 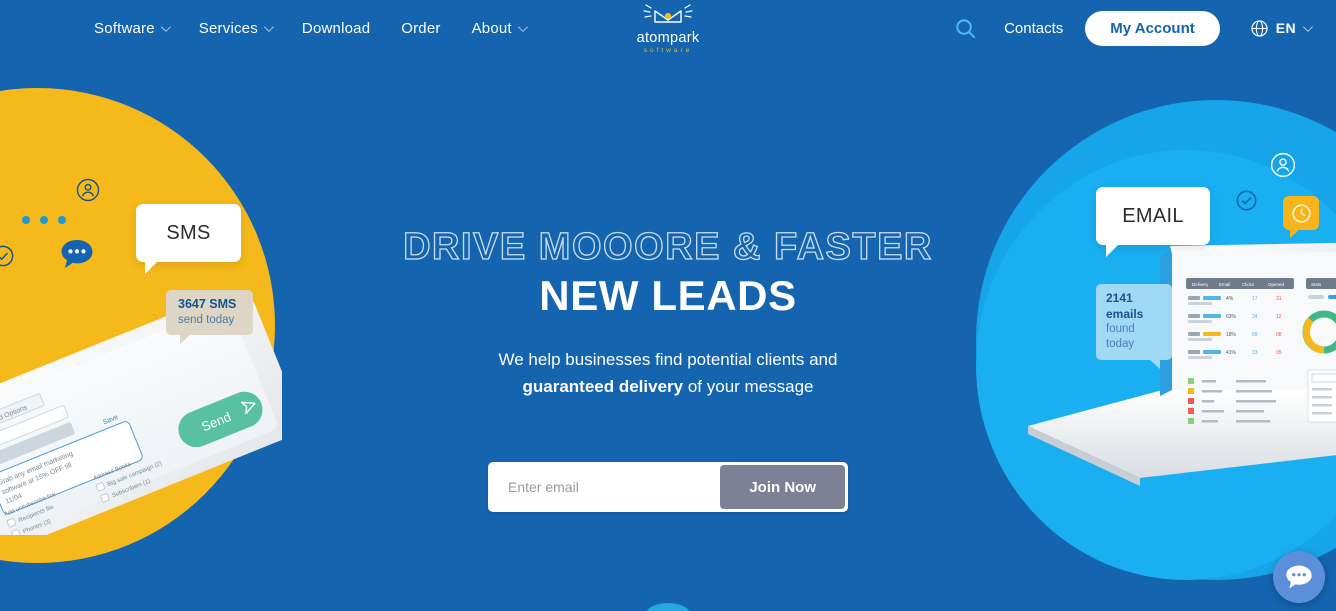 I want to click on site-logo: atompark software, so click(x=668, y=29).